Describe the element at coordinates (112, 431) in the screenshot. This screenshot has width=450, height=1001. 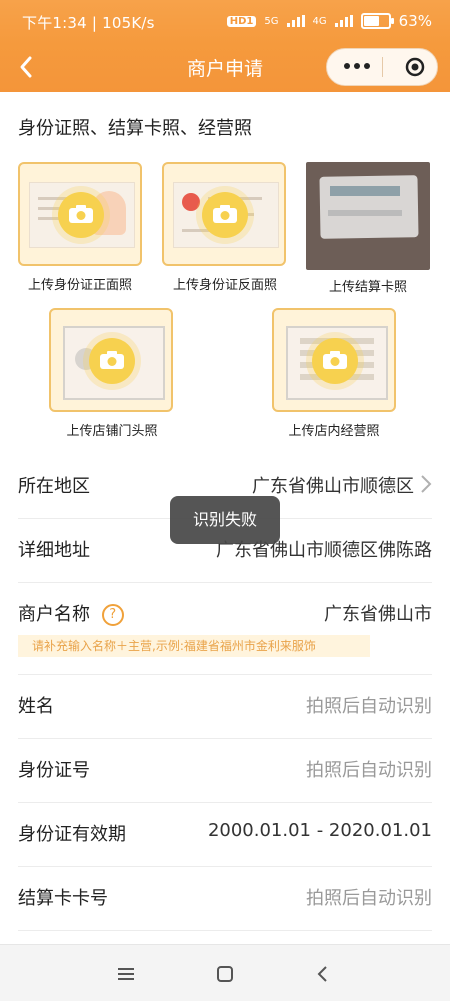
I see `upload-store-front-label: 上传店铺门头照` at that location.